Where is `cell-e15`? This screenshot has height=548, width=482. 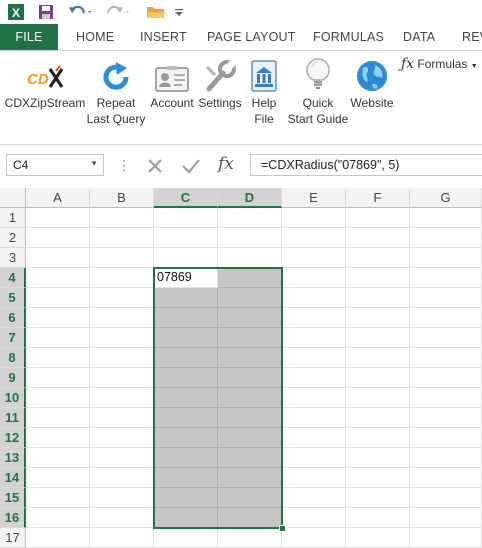 cell-e15 is located at coordinates (314, 498).